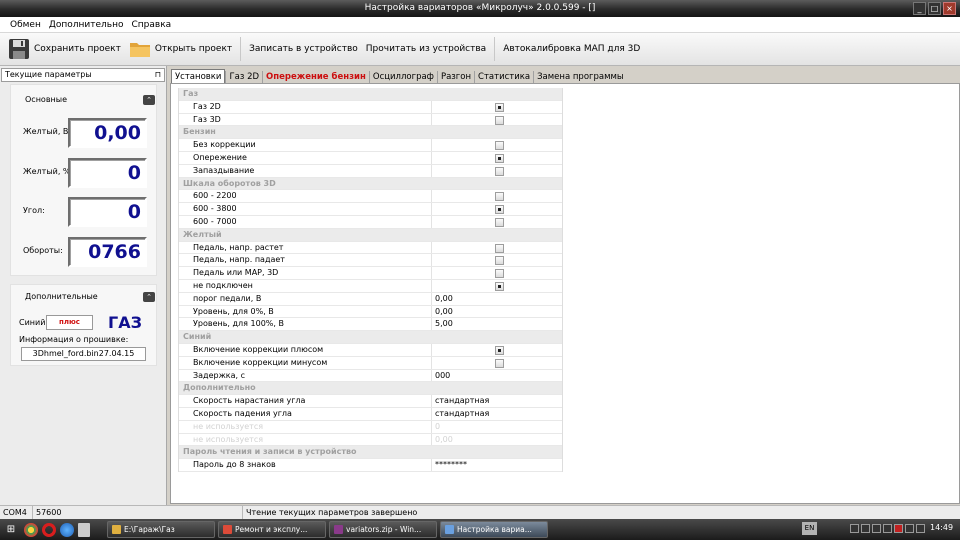 Image resolution: width=960 pixels, height=540 pixels. Describe the element at coordinates (934, 8) in the screenshot. I see `maximize-button: □` at that location.